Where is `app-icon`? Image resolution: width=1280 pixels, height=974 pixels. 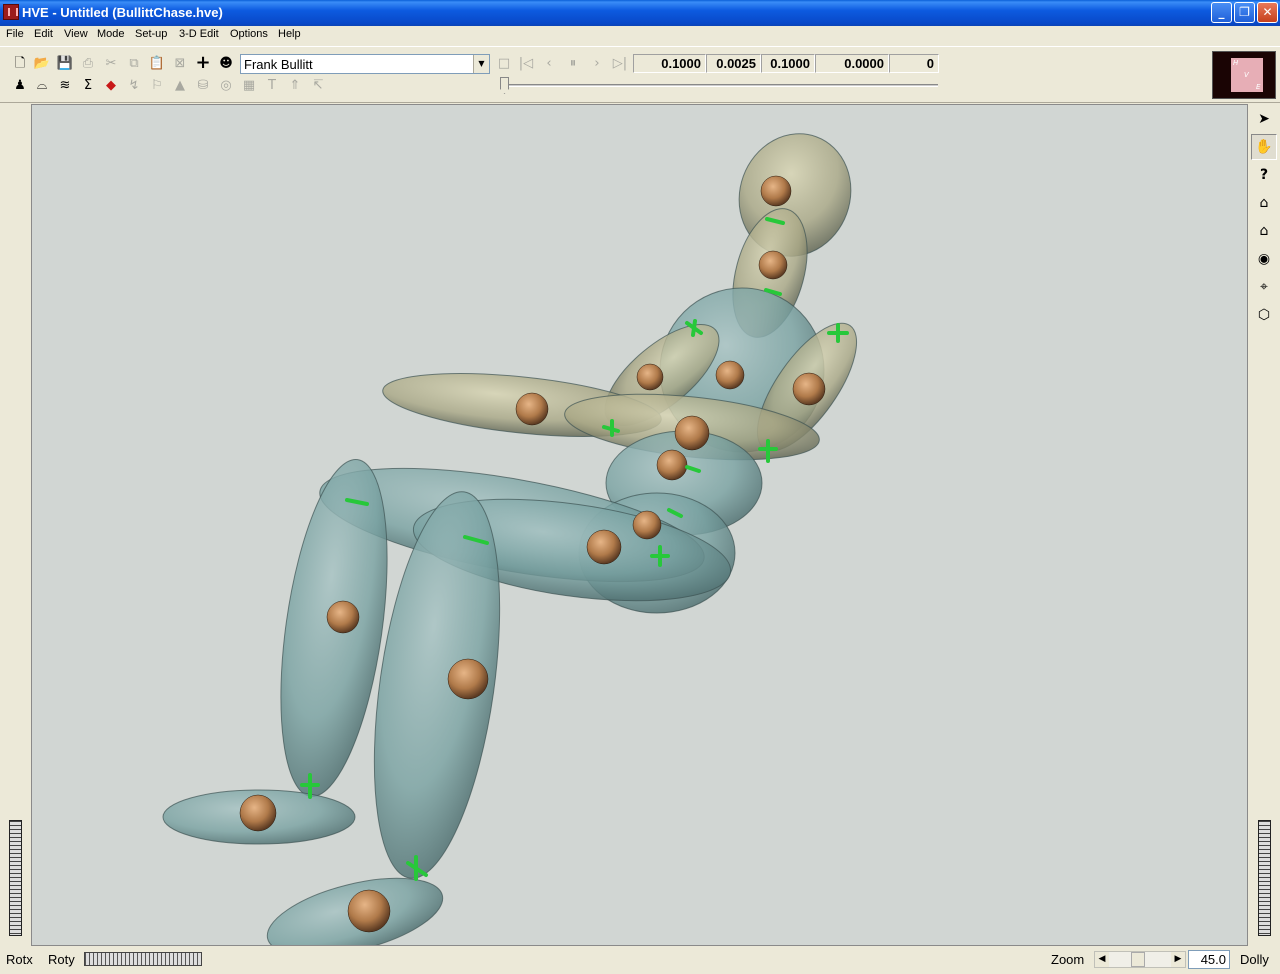
app-icon is located at coordinates (11, 12).